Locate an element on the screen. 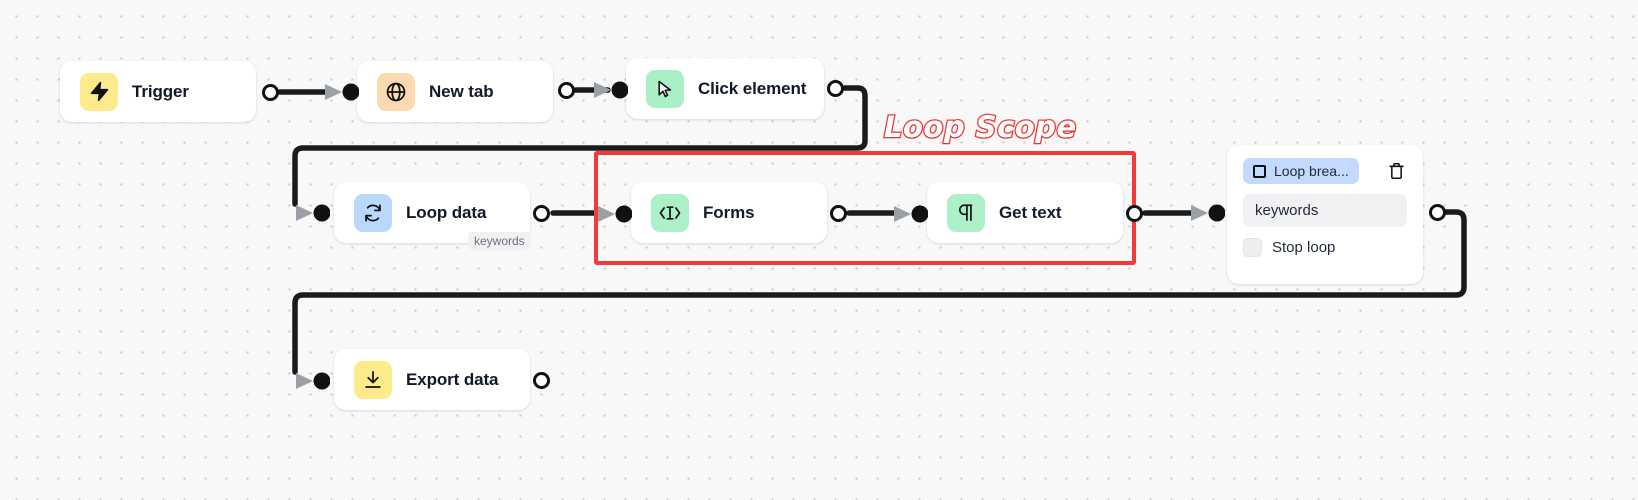 The width and height of the screenshot is (1638, 500). loop-refresh-icon is located at coordinates (373, 212).